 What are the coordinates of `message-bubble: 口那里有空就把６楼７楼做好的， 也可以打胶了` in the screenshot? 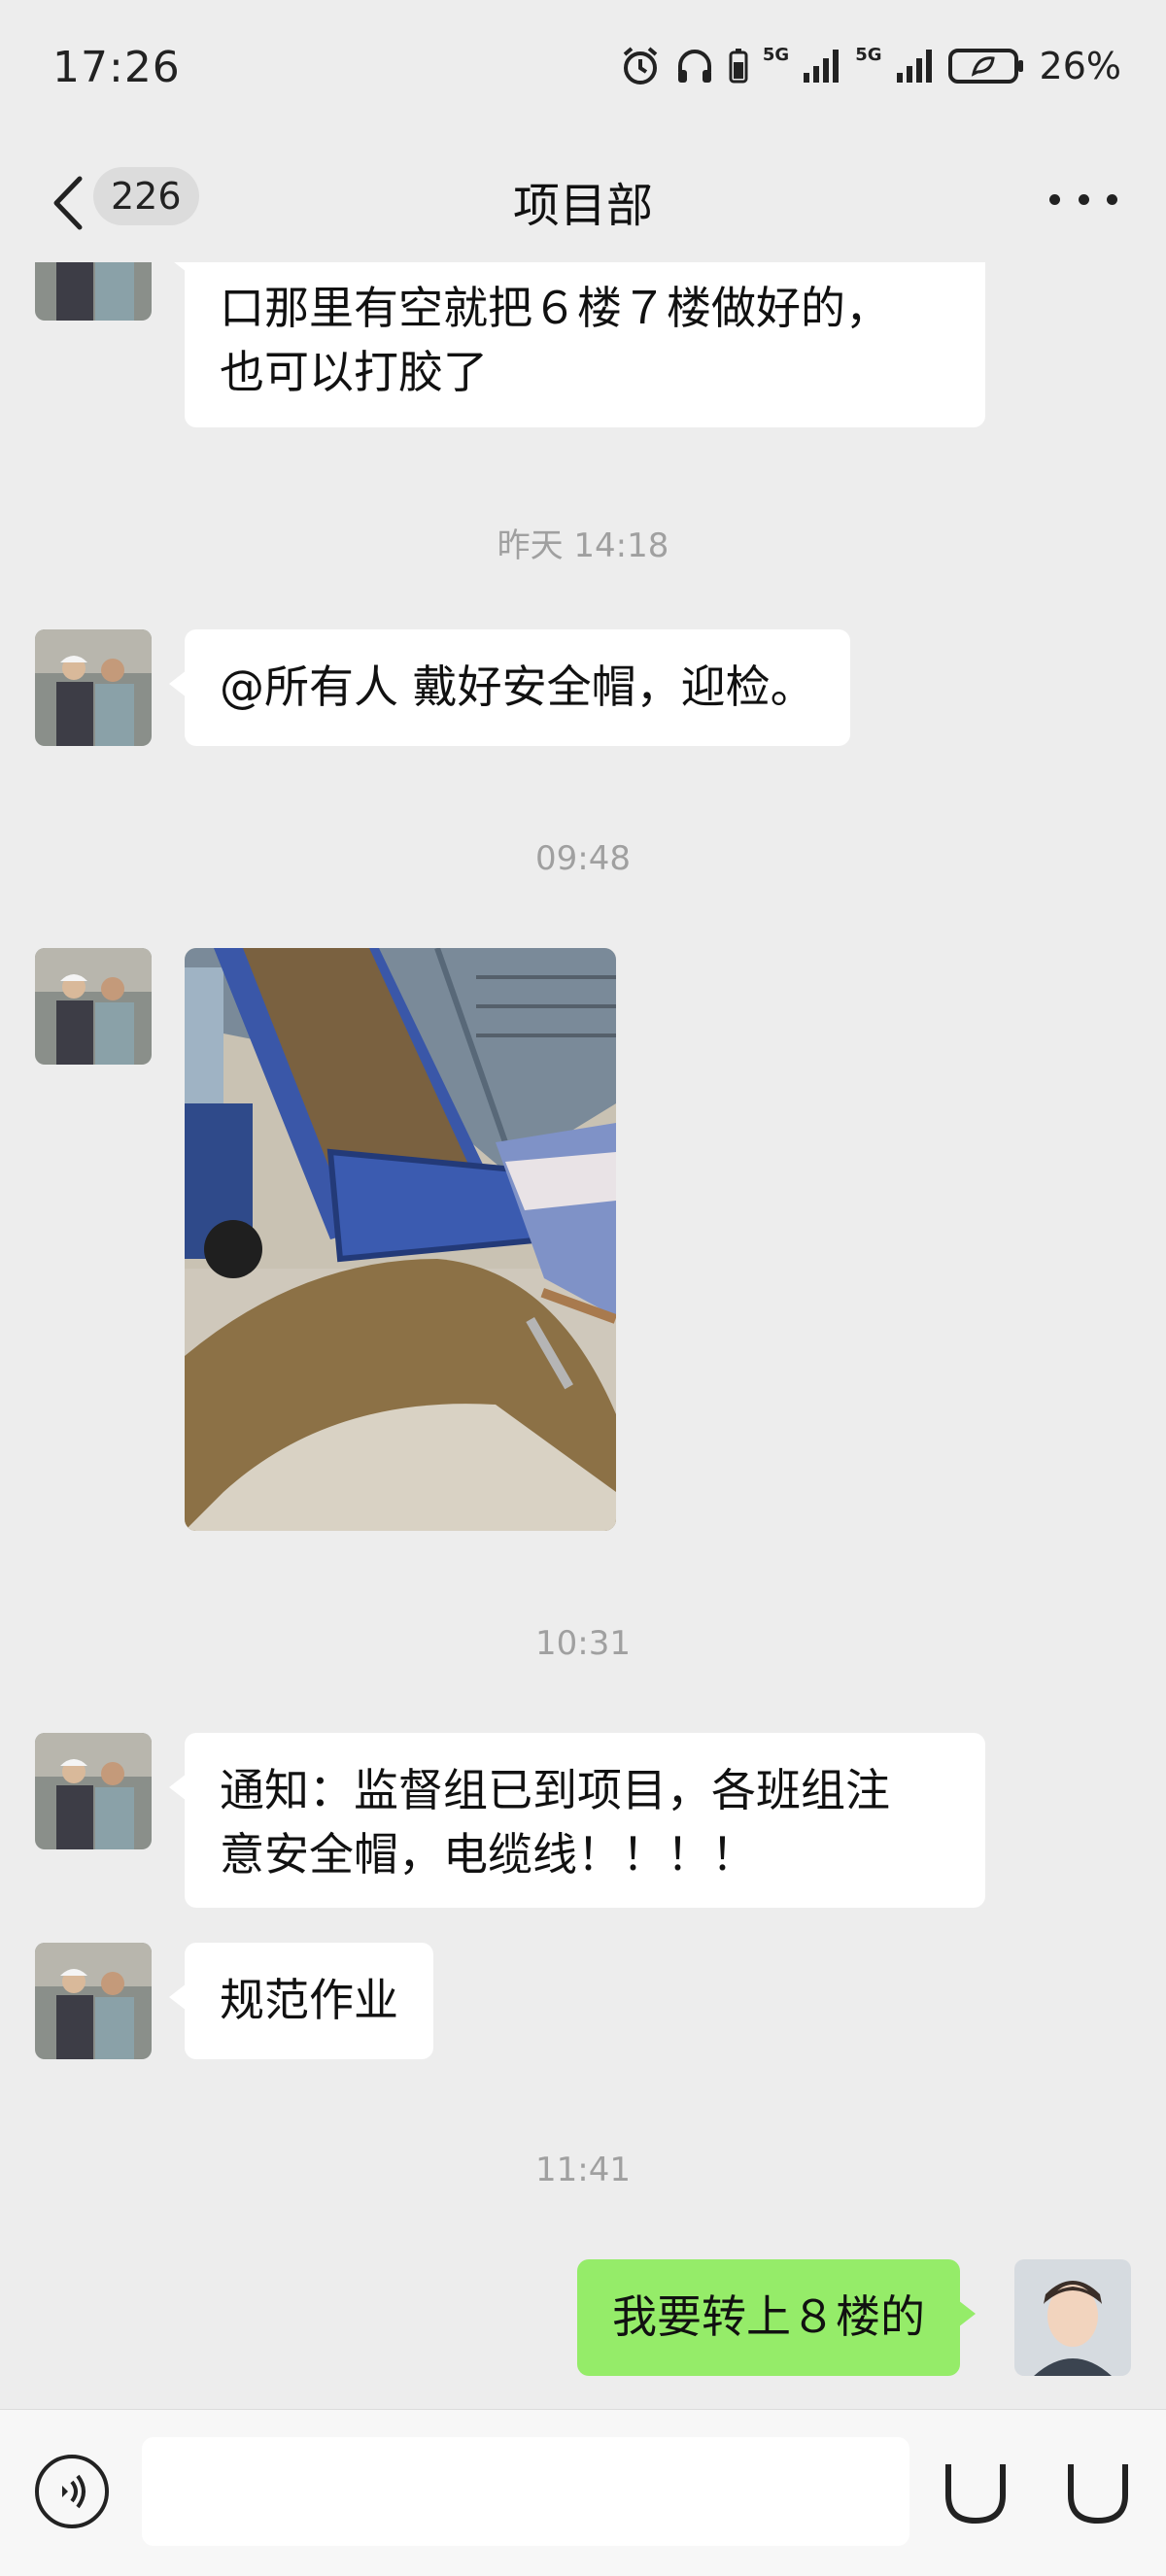 It's located at (577, 344).